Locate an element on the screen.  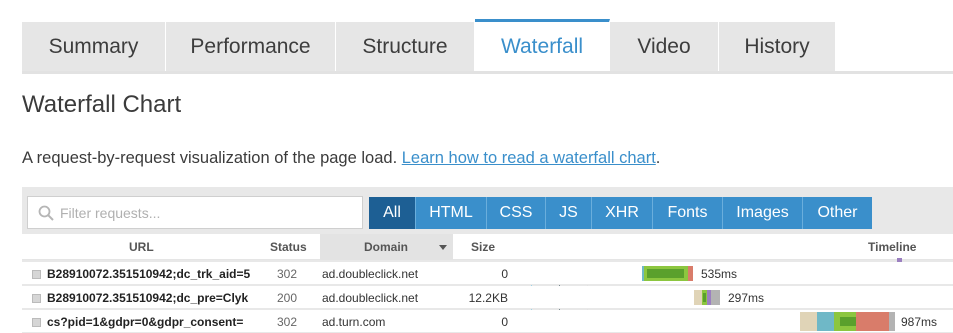
request-domain: ad.turn.com is located at coordinates (354, 321).